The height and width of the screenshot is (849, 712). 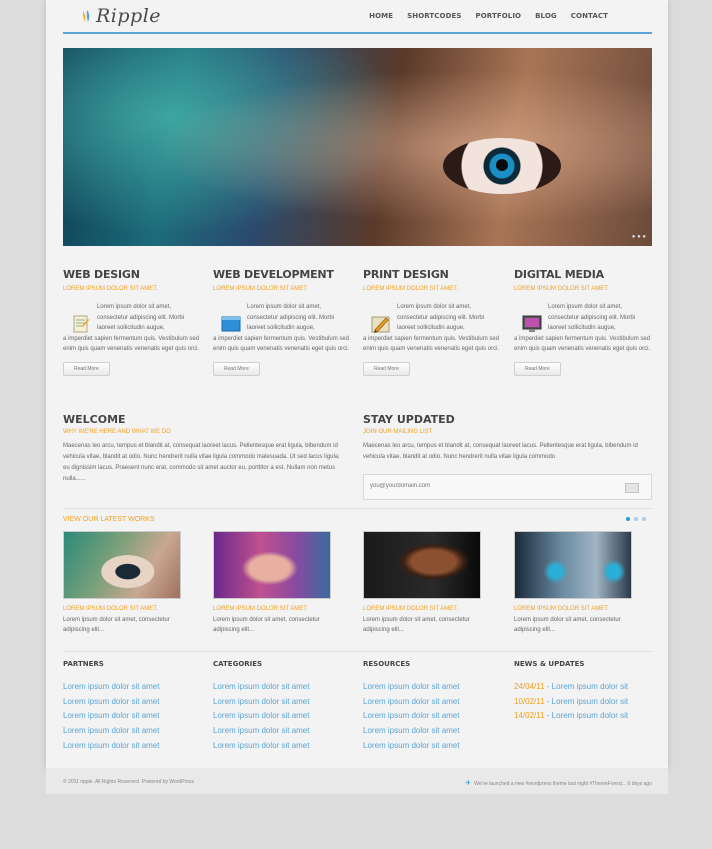 I want to click on notepad-icon, so click(x=81, y=324).